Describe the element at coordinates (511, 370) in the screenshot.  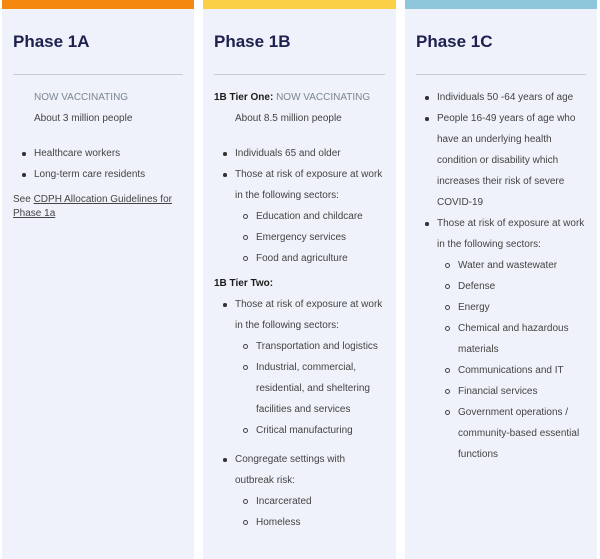
I see `sub-list-item: Communications and IT` at that location.